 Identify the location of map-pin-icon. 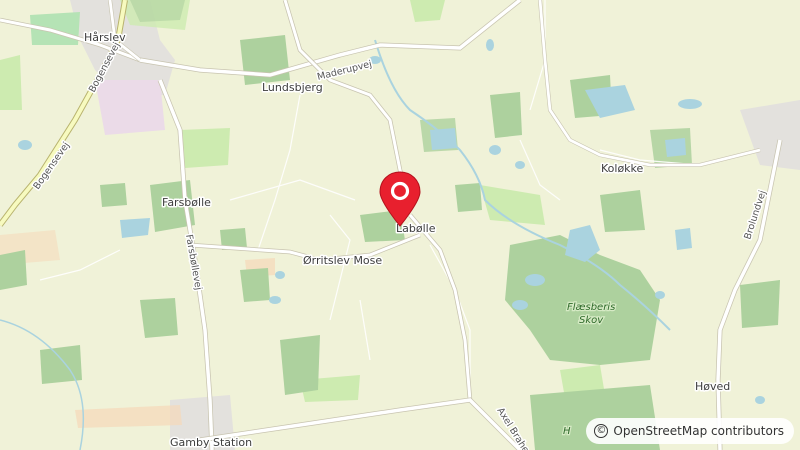
(400, 199).